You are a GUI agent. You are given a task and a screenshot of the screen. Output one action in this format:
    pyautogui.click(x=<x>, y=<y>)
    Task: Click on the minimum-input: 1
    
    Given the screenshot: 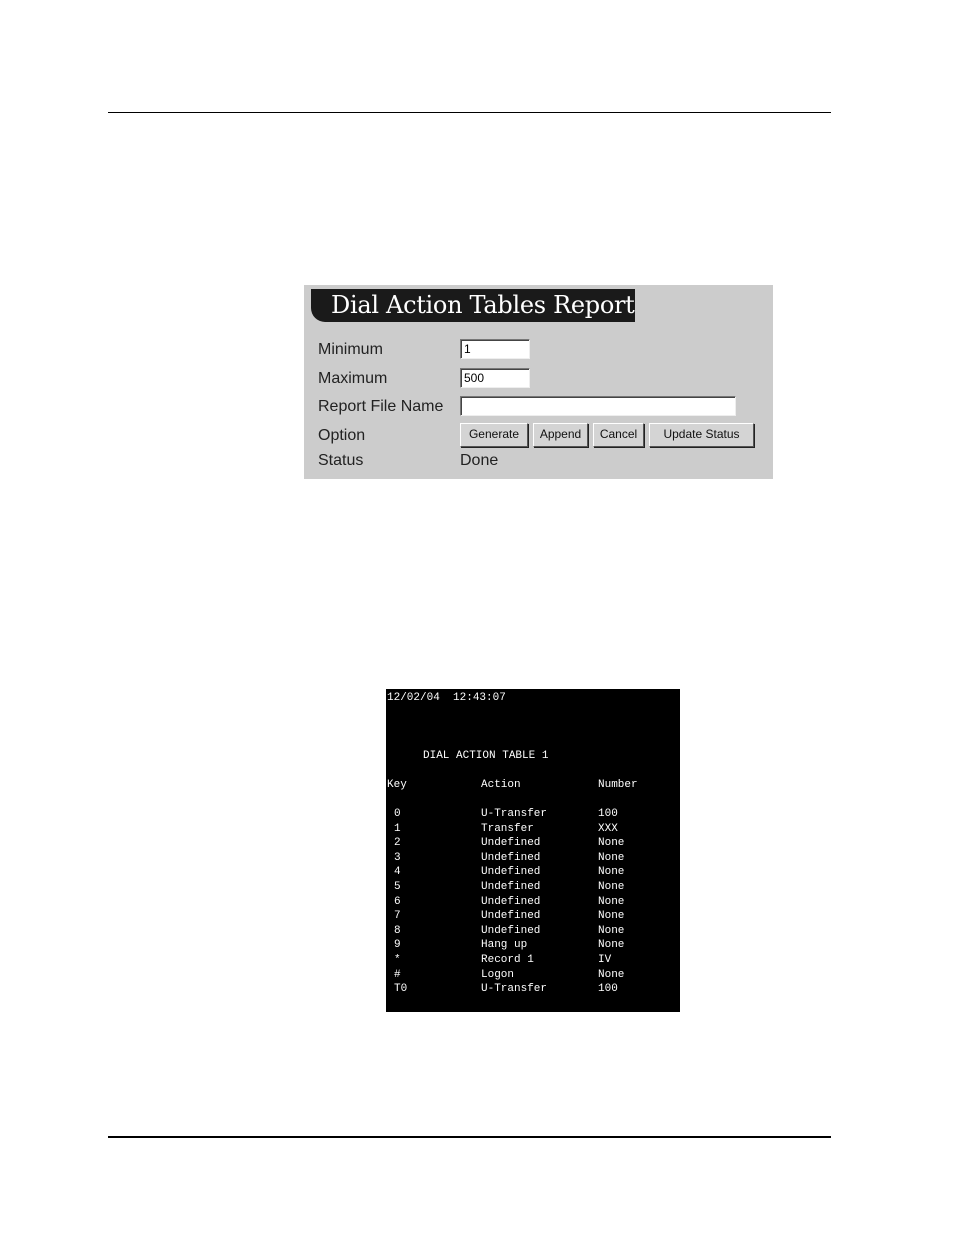 What is the action you would take?
    pyautogui.click(x=495, y=349)
    